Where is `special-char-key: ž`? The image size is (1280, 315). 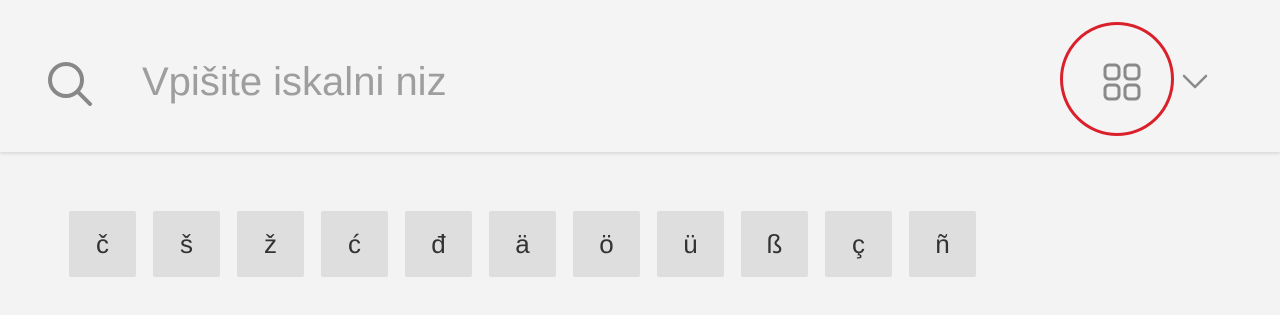 special-char-key: ž is located at coordinates (270, 244).